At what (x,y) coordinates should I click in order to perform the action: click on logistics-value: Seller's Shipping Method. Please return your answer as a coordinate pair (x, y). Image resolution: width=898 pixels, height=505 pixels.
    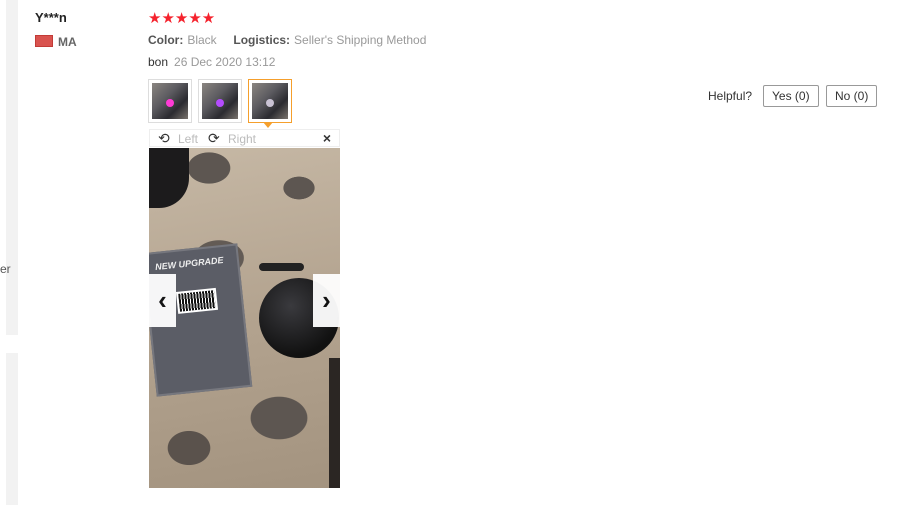
    Looking at the image, I should click on (360, 40).